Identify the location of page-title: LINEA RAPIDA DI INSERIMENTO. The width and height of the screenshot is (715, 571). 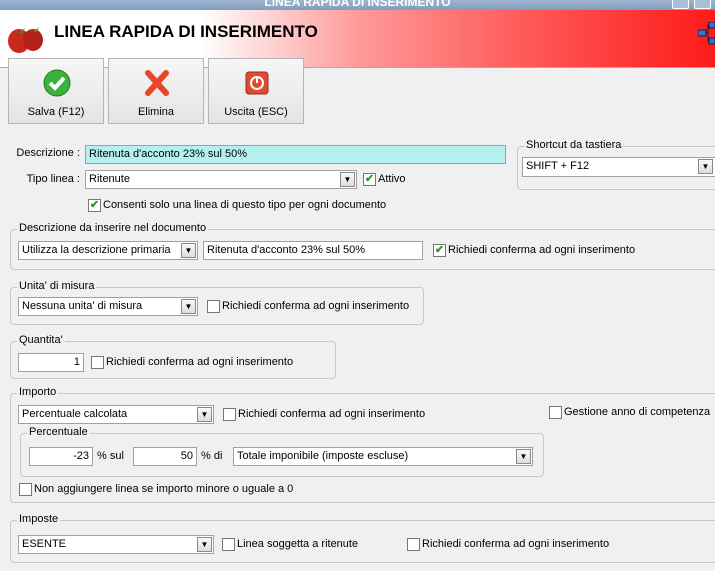
(186, 31).